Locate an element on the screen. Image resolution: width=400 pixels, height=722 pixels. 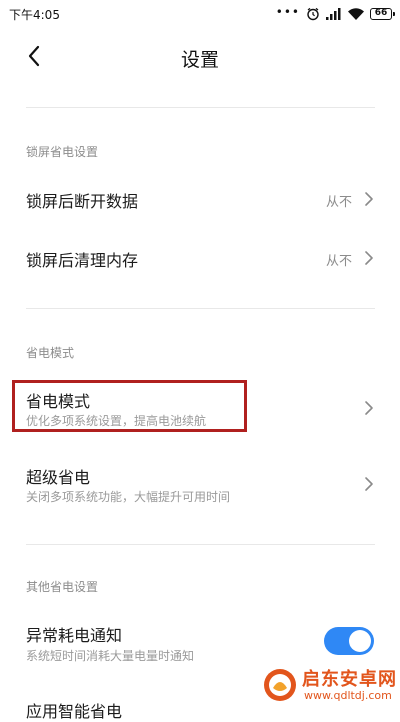
section-label-lockscreen: 锁屏省电设置 is located at coordinates (62, 152).